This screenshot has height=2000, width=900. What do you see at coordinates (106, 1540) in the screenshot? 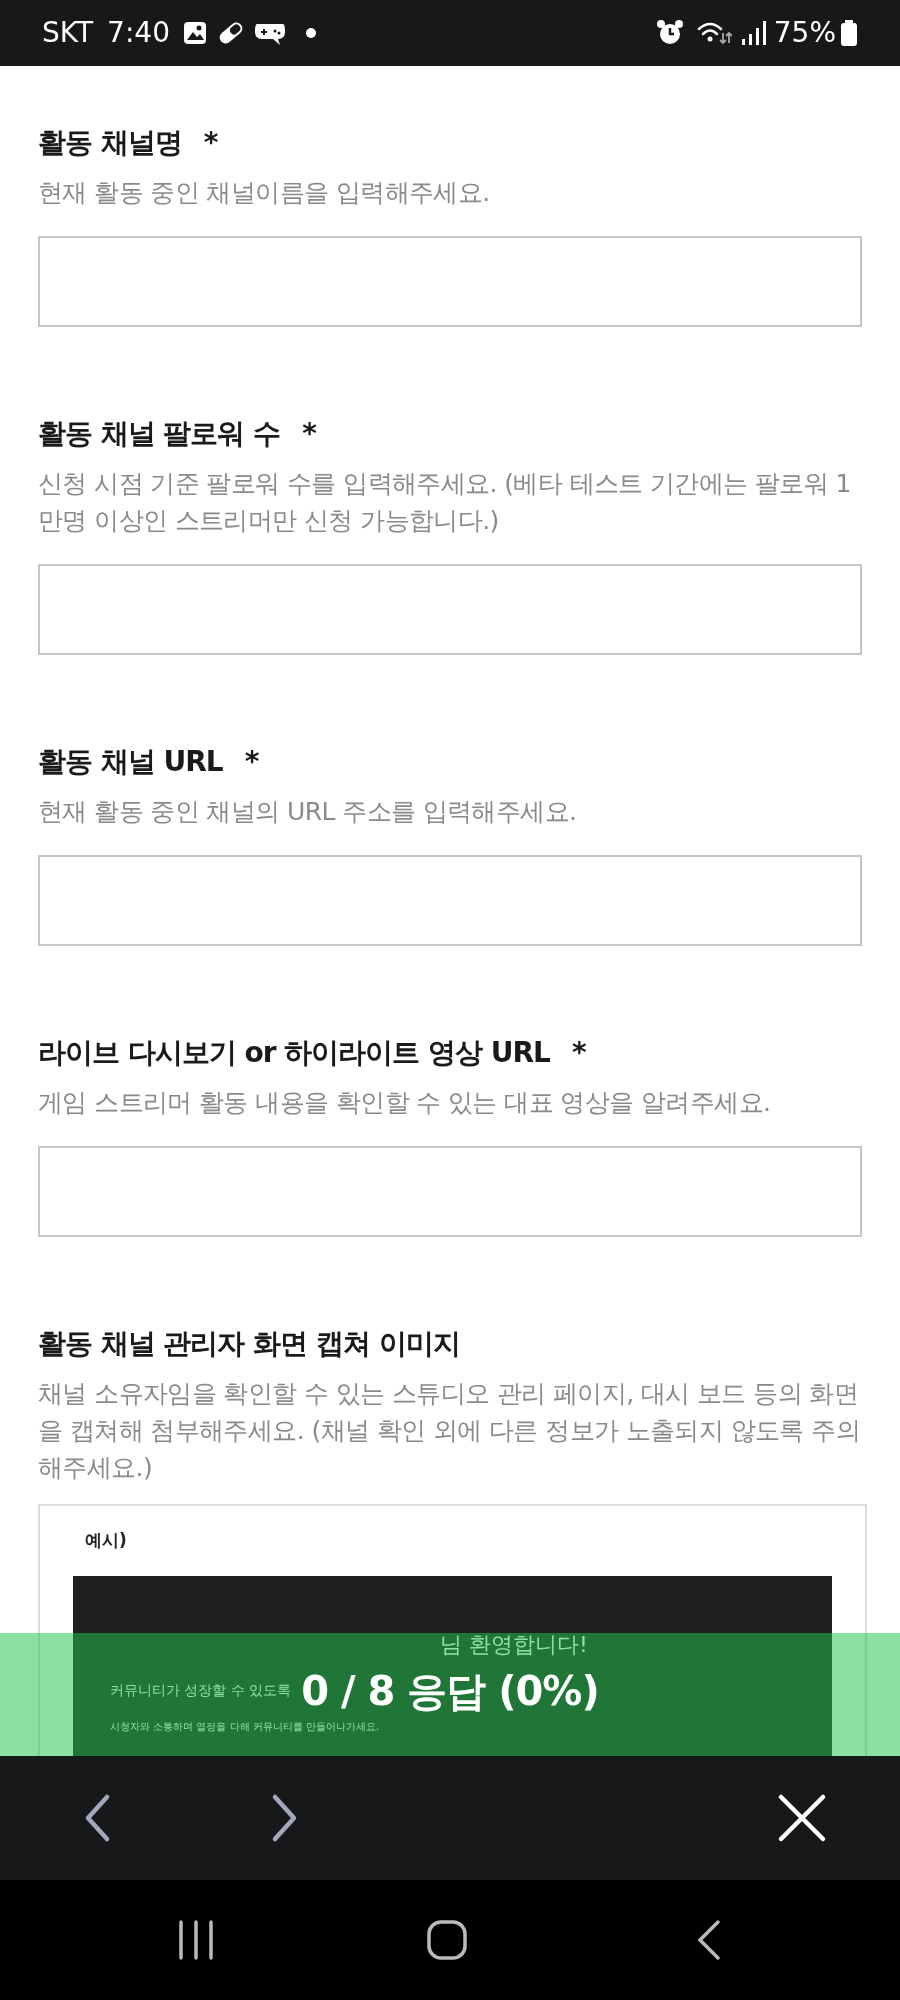
I see `example-label: 예시)` at bounding box center [106, 1540].